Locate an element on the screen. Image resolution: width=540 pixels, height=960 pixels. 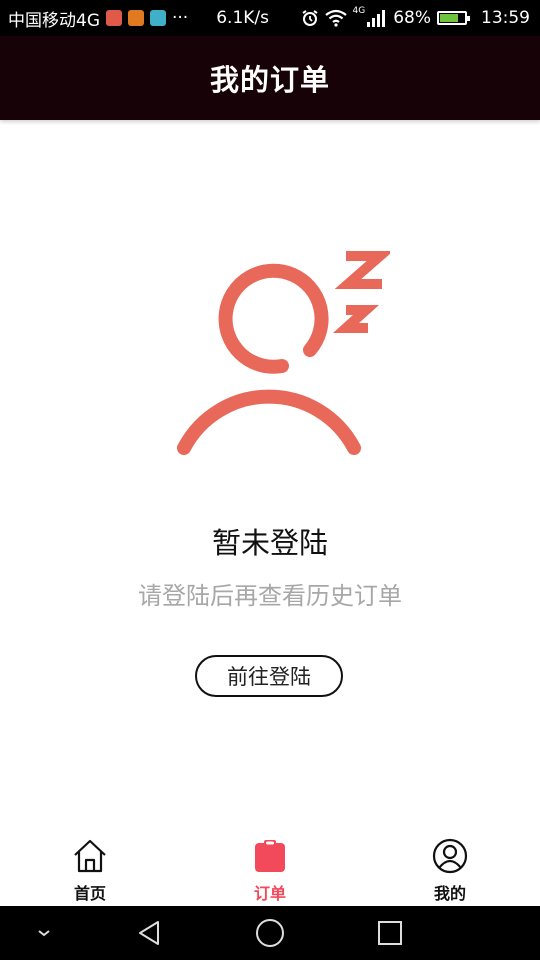
home-circle-icon is located at coordinates (270, 933).